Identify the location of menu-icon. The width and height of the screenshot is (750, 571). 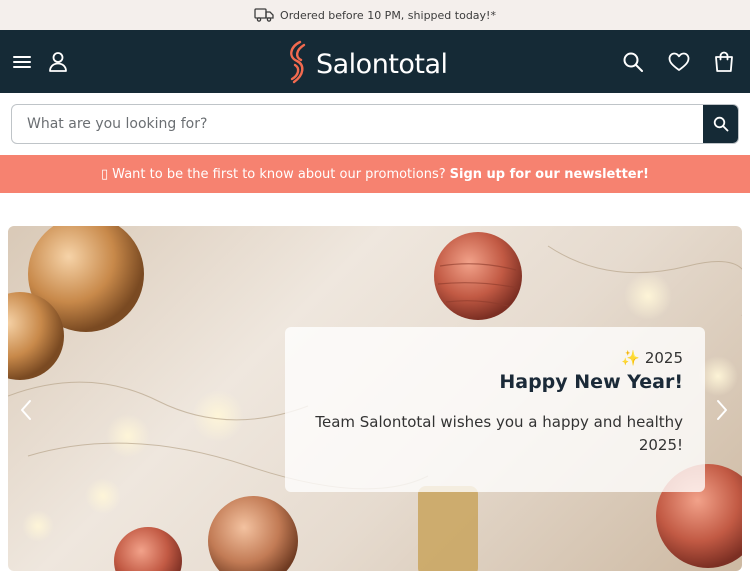
(22, 62).